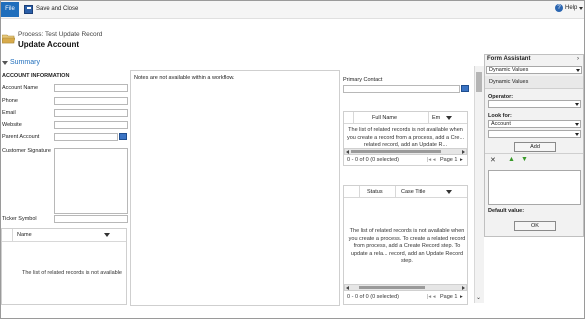  Describe the element at coordinates (501, 124) in the screenshot. I see `look-for-value: Account` at that location.